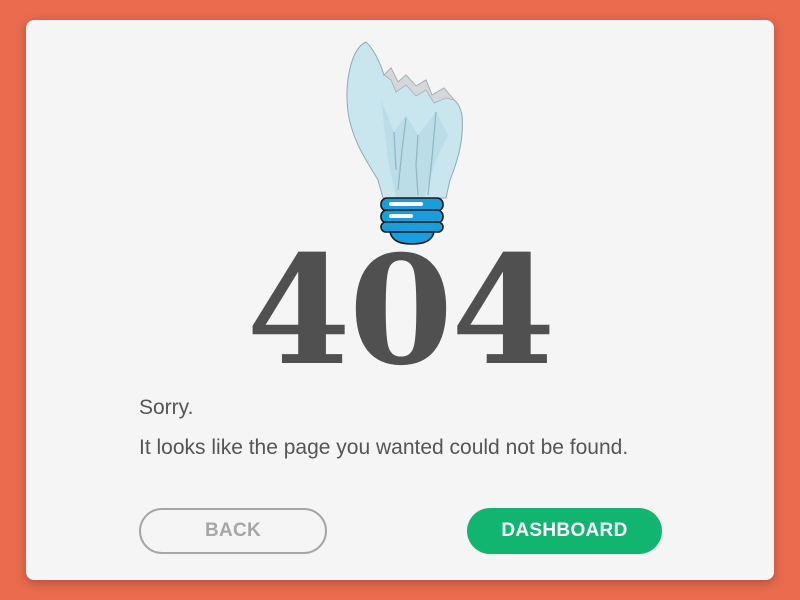  I want to click on error-code: 404, so click(400, 311).